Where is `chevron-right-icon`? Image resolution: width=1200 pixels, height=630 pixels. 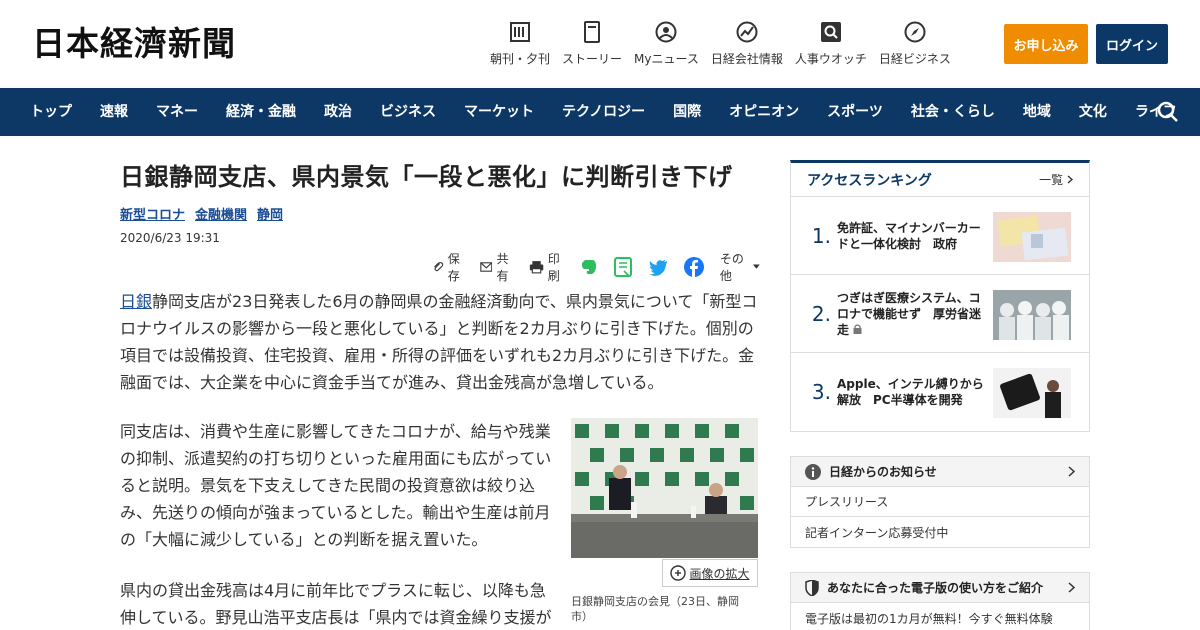 chevron-right-icon is located at coordinates (1071, 587).